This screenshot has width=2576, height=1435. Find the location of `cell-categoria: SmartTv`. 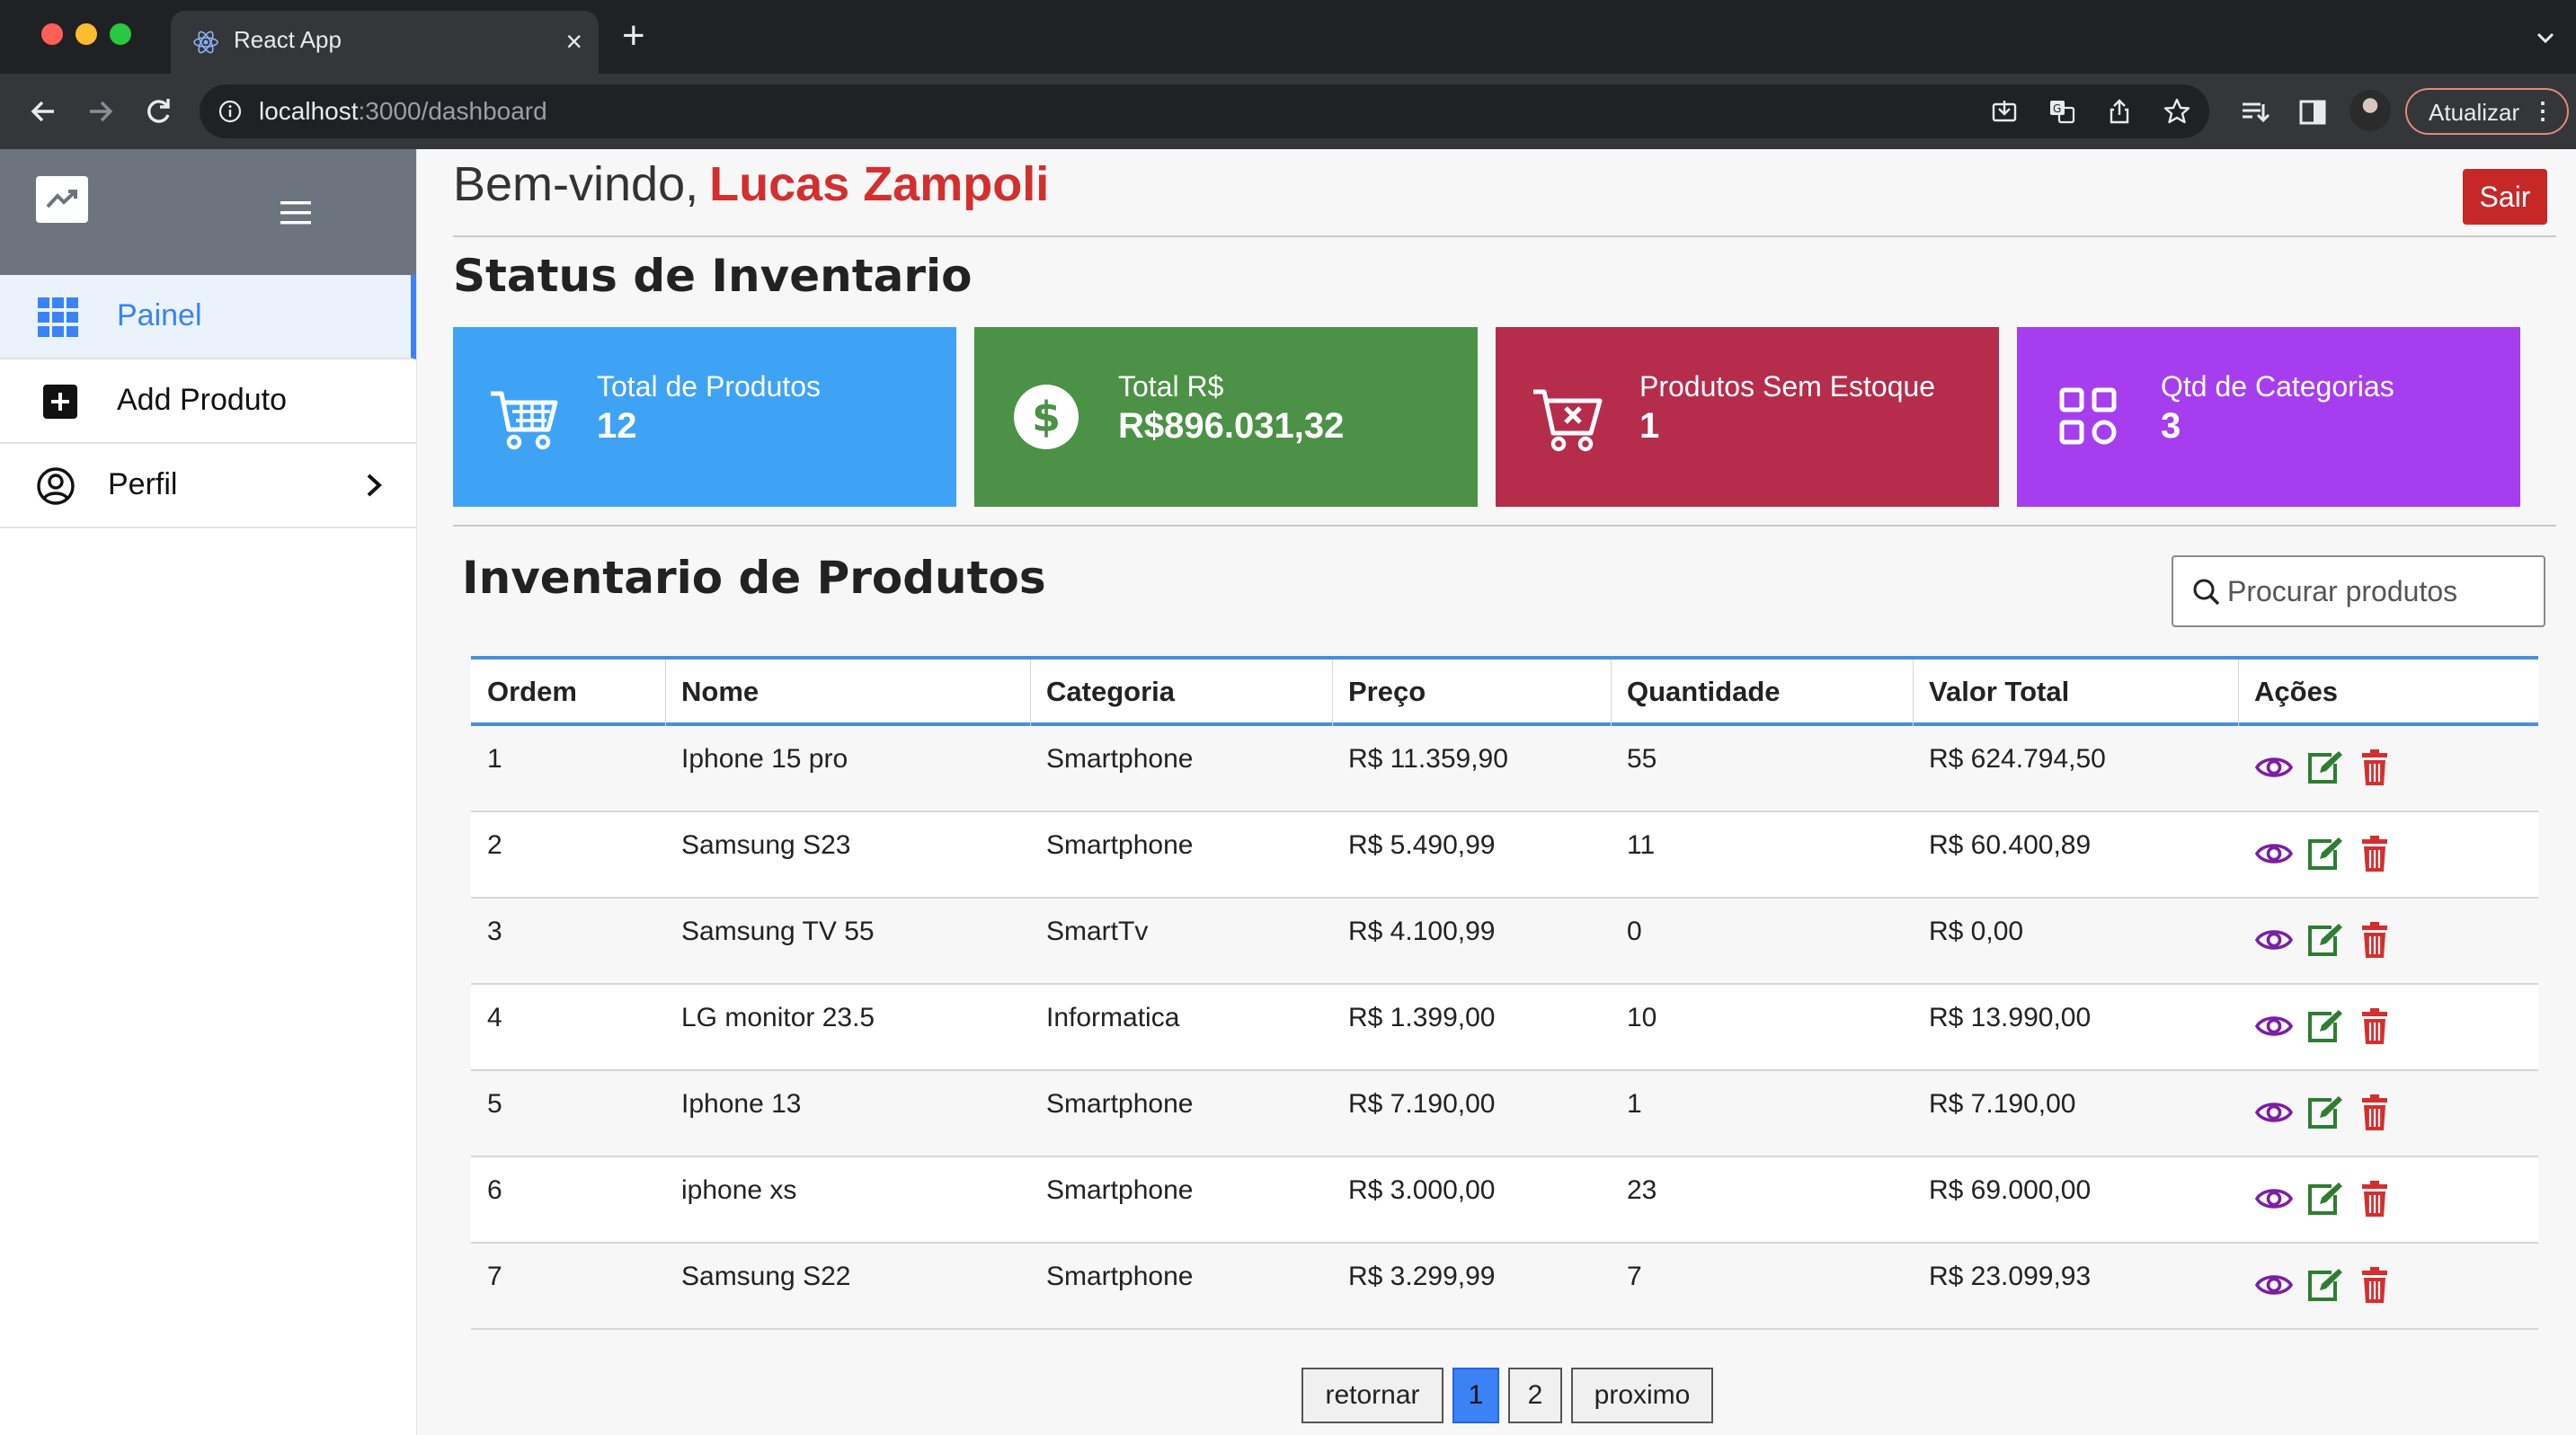

cell-categoria: SmartTv is located at coordinates (1097, 931).